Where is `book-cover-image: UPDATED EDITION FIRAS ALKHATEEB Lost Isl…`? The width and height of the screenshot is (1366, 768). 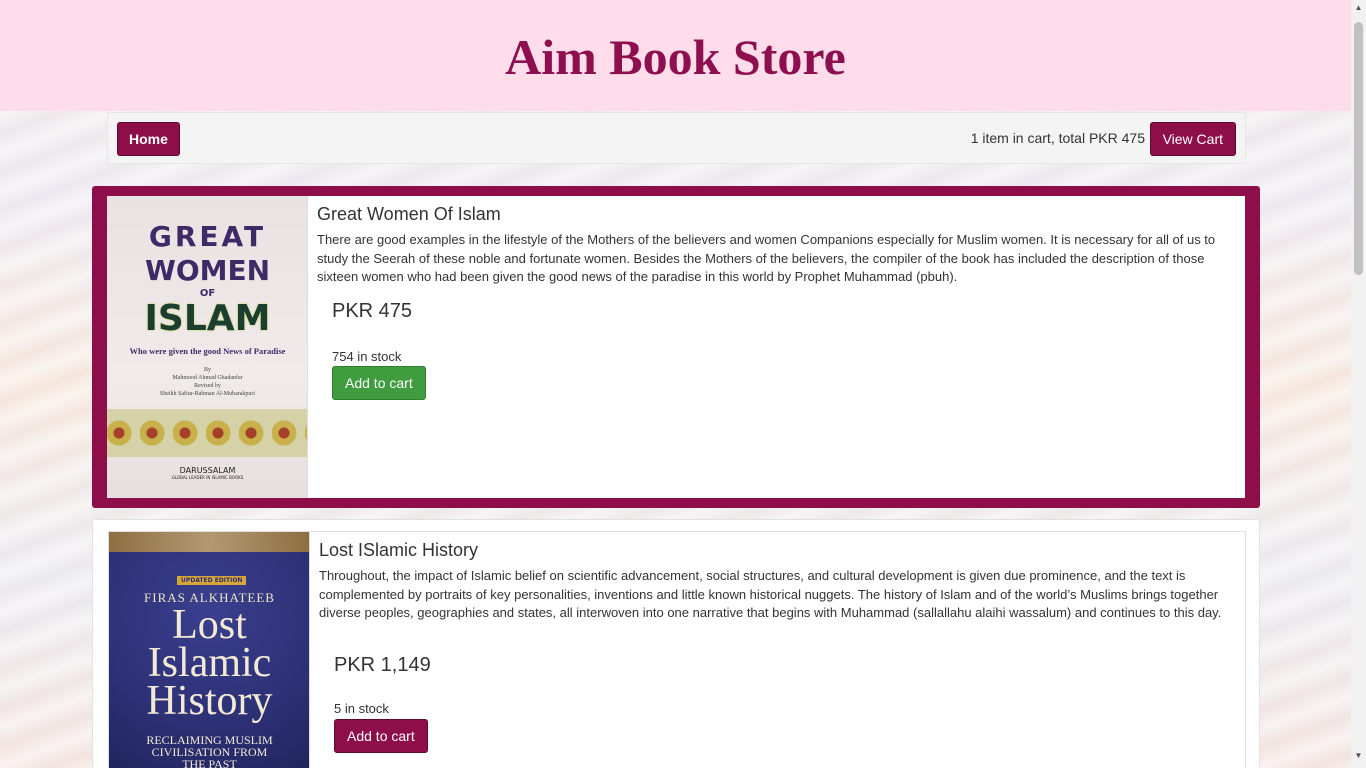
book-cover-image: UPDATED EDITION FIRAS ALKHATEEB Lost Isl… is located at coordinates (209, 650).